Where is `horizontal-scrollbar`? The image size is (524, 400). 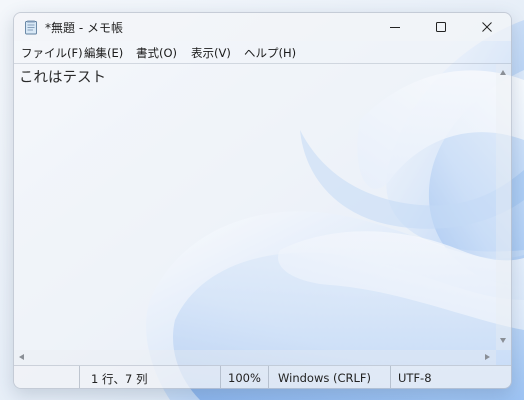 horizontal-scrollbar is located at coordinates (255, 357).